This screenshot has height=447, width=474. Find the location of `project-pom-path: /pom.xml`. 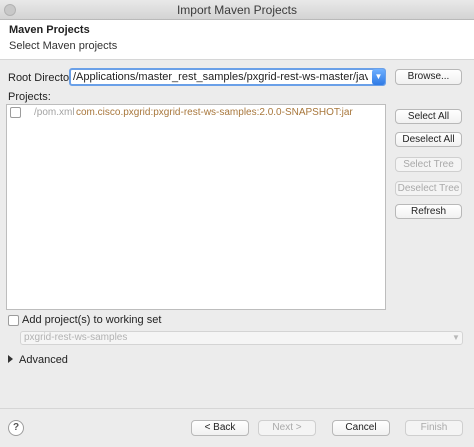

project-pom-path: /pom.xml is located at coordinates (54, 112).